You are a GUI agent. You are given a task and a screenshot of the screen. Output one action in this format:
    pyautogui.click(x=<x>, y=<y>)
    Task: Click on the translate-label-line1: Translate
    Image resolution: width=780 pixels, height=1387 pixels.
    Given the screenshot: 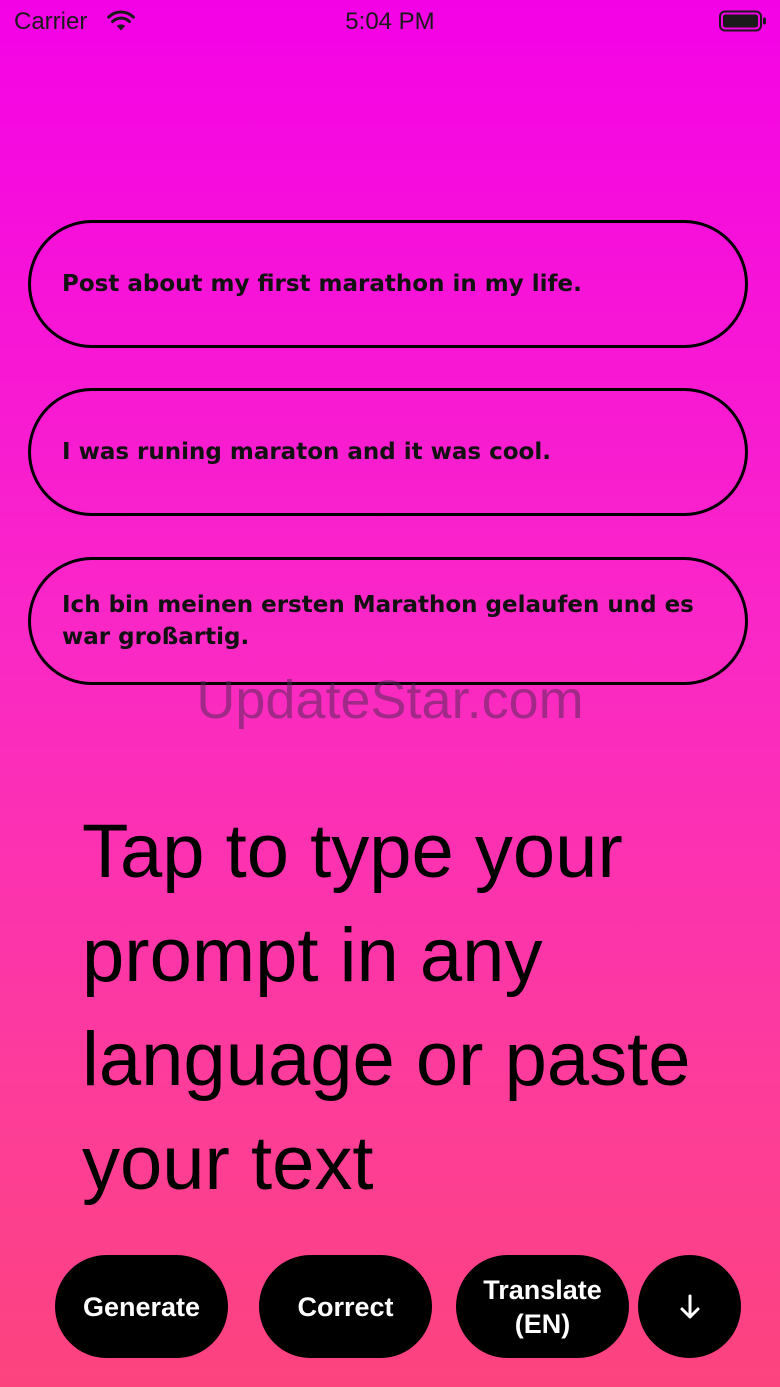 What is the action you would take?
    pyautogui.click(x=542, y=1289)
    